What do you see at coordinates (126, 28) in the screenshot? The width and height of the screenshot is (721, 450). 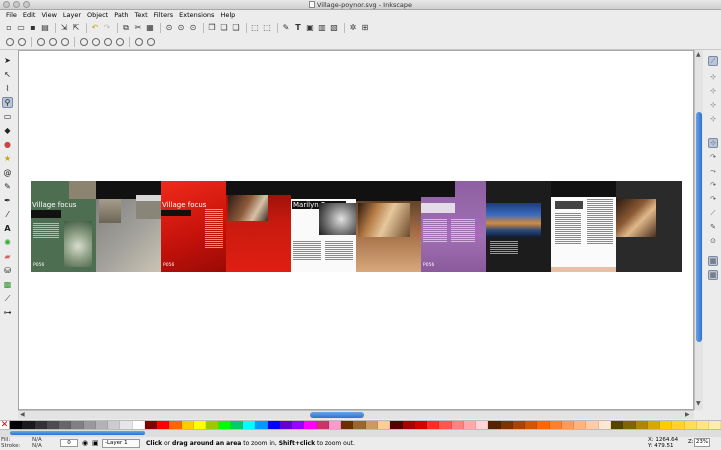 I see `copy-icon: ⧉` at bounding box center [126, 28].